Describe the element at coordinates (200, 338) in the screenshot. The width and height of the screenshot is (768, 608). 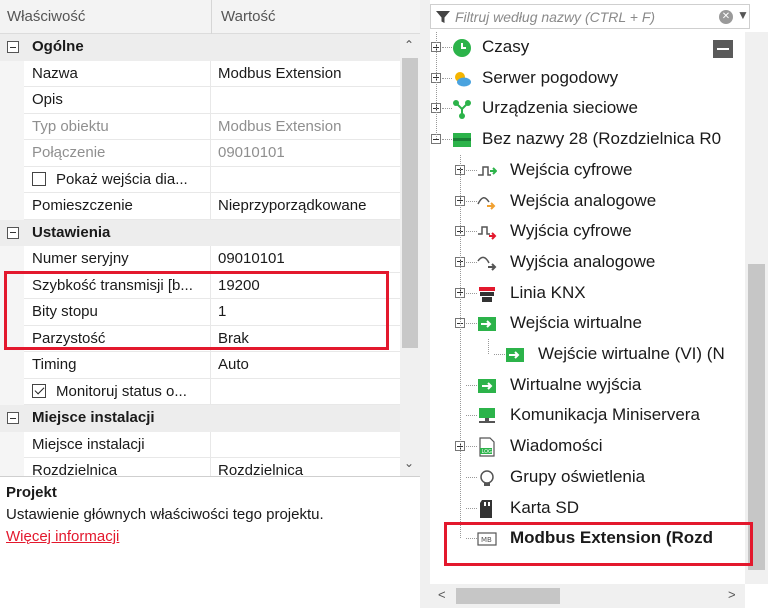
I see `property-row: Parzystość Brak` at that location.